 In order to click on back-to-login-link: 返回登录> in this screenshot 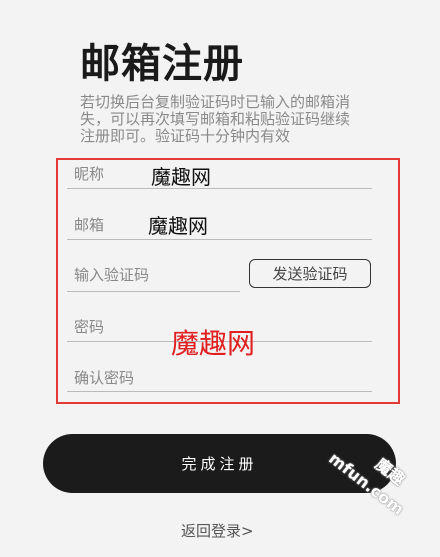, I will do `click(217, 530)`.